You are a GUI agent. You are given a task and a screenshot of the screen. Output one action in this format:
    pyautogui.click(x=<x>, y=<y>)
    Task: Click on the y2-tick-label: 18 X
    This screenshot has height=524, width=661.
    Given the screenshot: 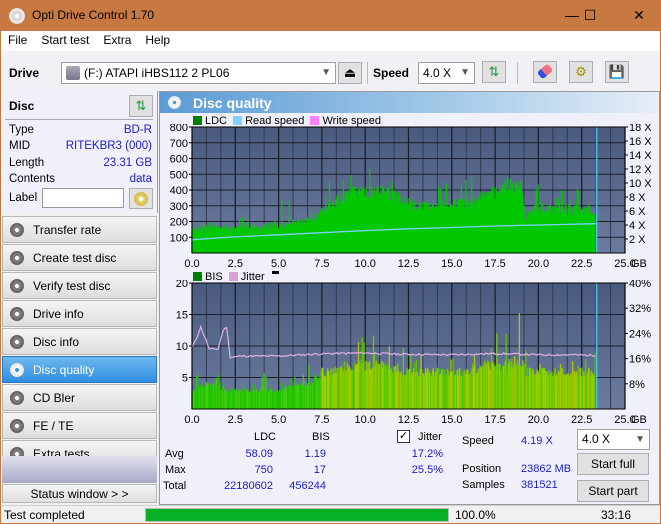 What is the action you would take?
    pyautogui.click(x=640, y=129)
    